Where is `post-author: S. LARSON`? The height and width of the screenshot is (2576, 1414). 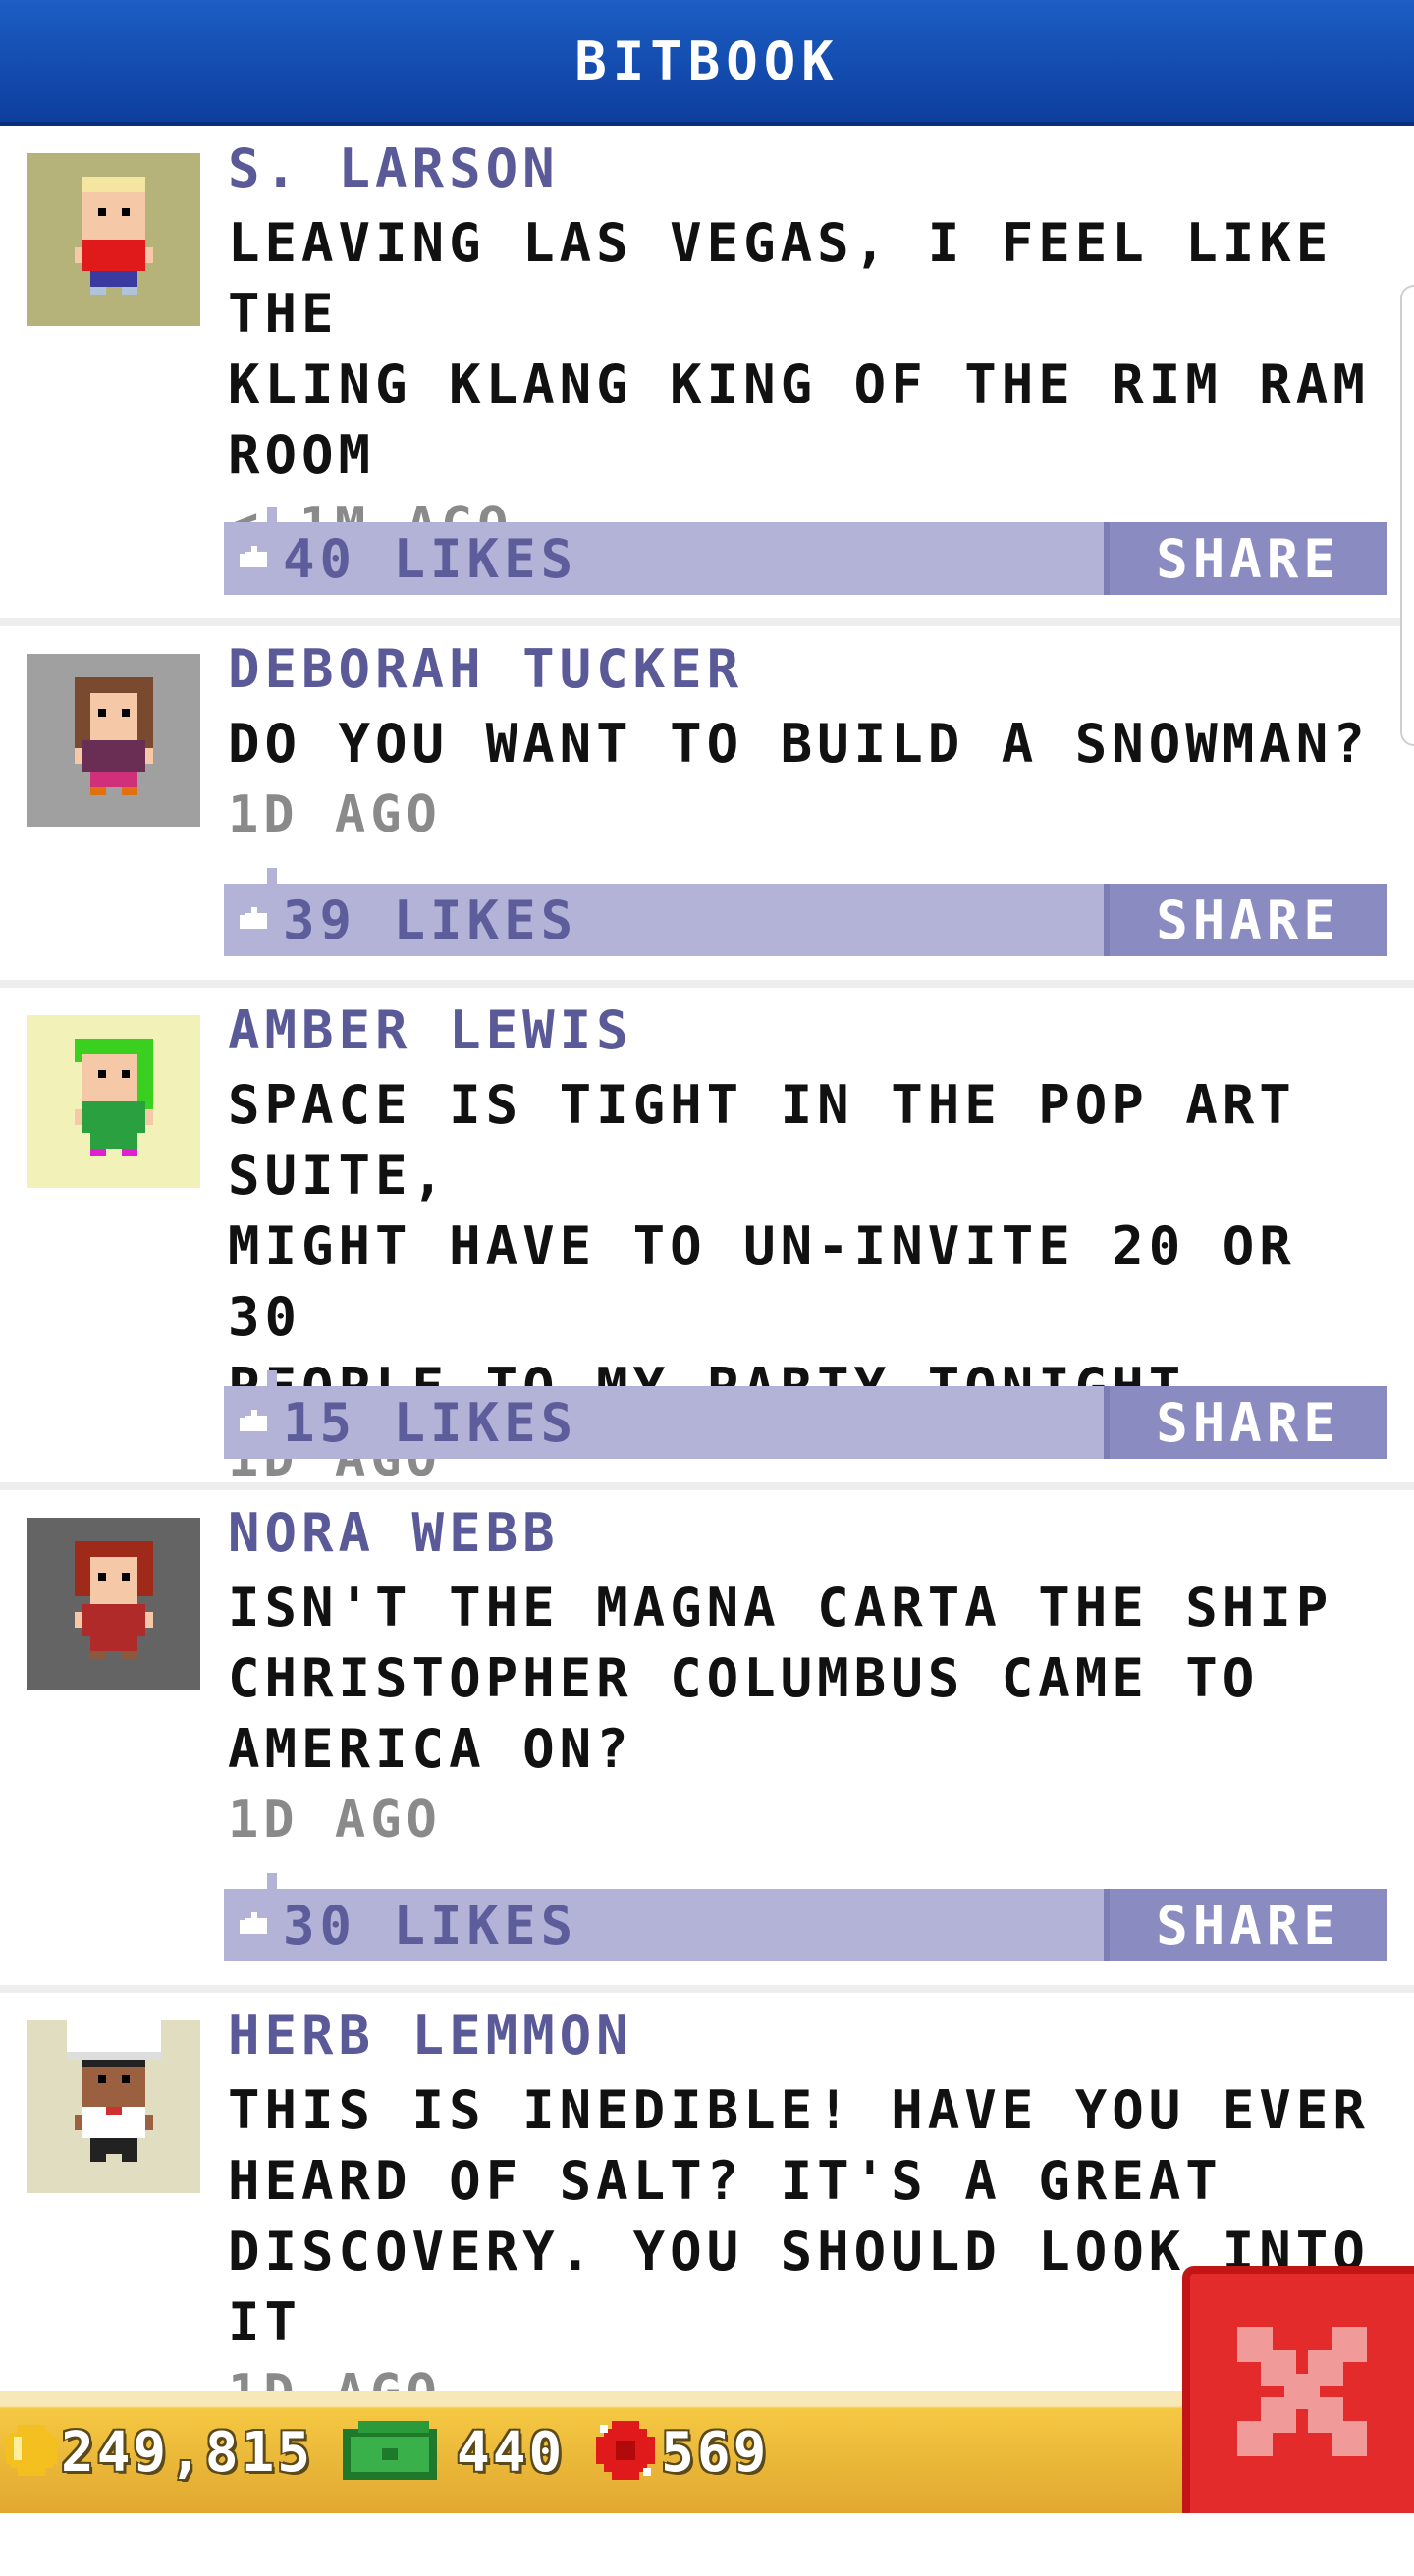 post-author: S. LARSON is located at coordinates (807, 168).